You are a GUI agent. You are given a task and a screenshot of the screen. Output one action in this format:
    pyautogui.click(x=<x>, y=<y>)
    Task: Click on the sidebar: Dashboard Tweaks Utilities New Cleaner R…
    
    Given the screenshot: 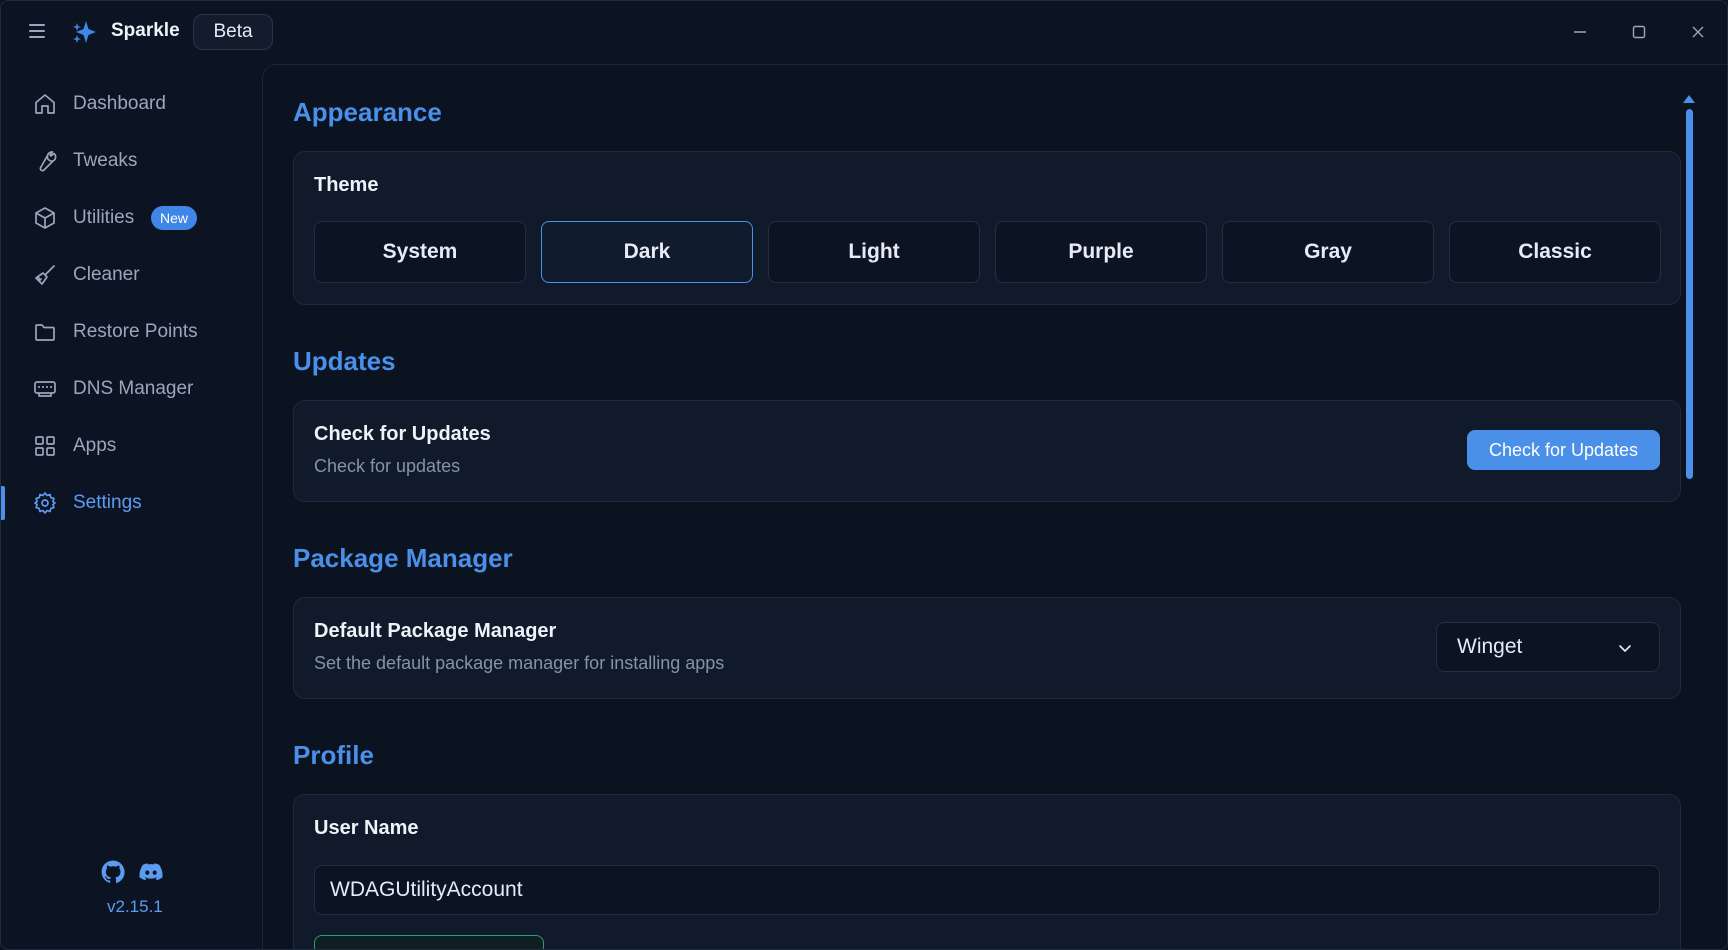 What is the action you would take?
    pyautogui.click(x=131, y=506)
    